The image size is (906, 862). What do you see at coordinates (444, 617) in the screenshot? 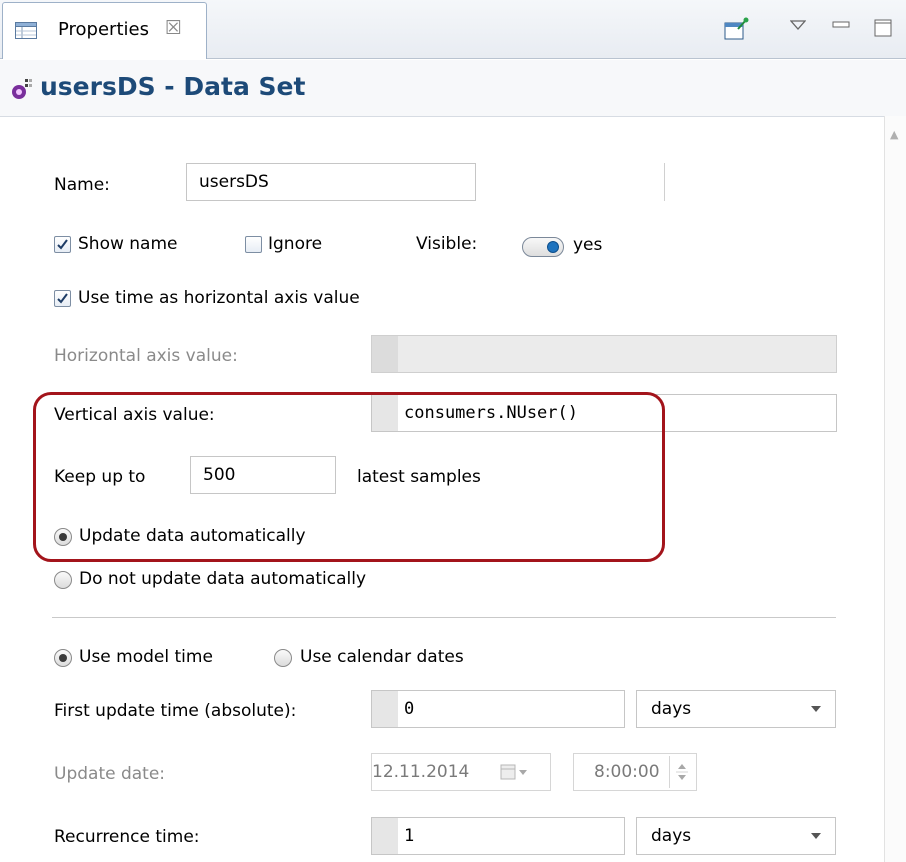
I see `section-divider` at bounding box center [444, 617].